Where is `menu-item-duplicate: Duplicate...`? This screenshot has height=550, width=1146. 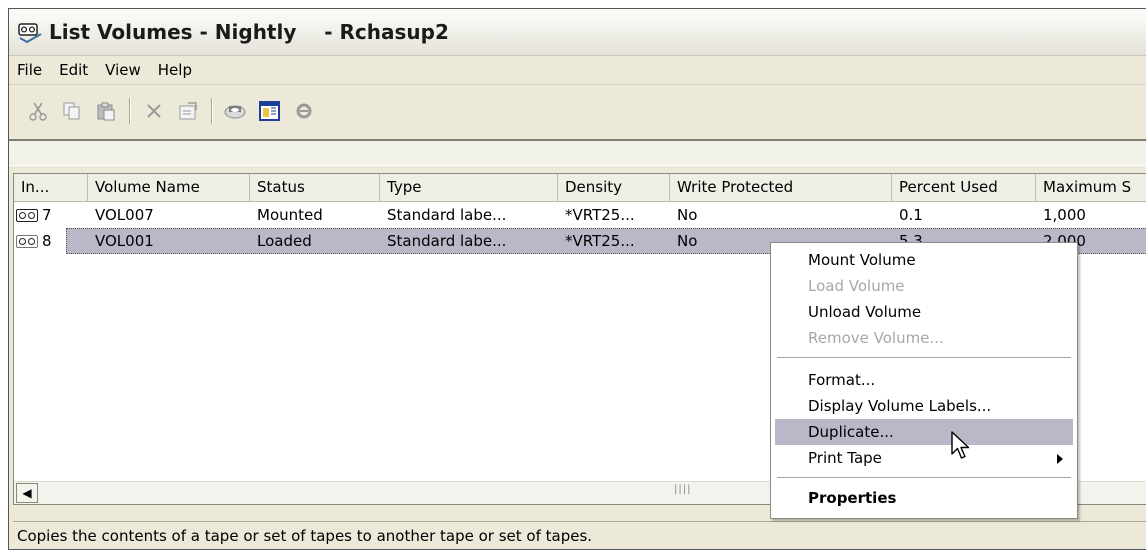 menu-item-duplicate: Duplicate... is located at coordinates (924, 432).